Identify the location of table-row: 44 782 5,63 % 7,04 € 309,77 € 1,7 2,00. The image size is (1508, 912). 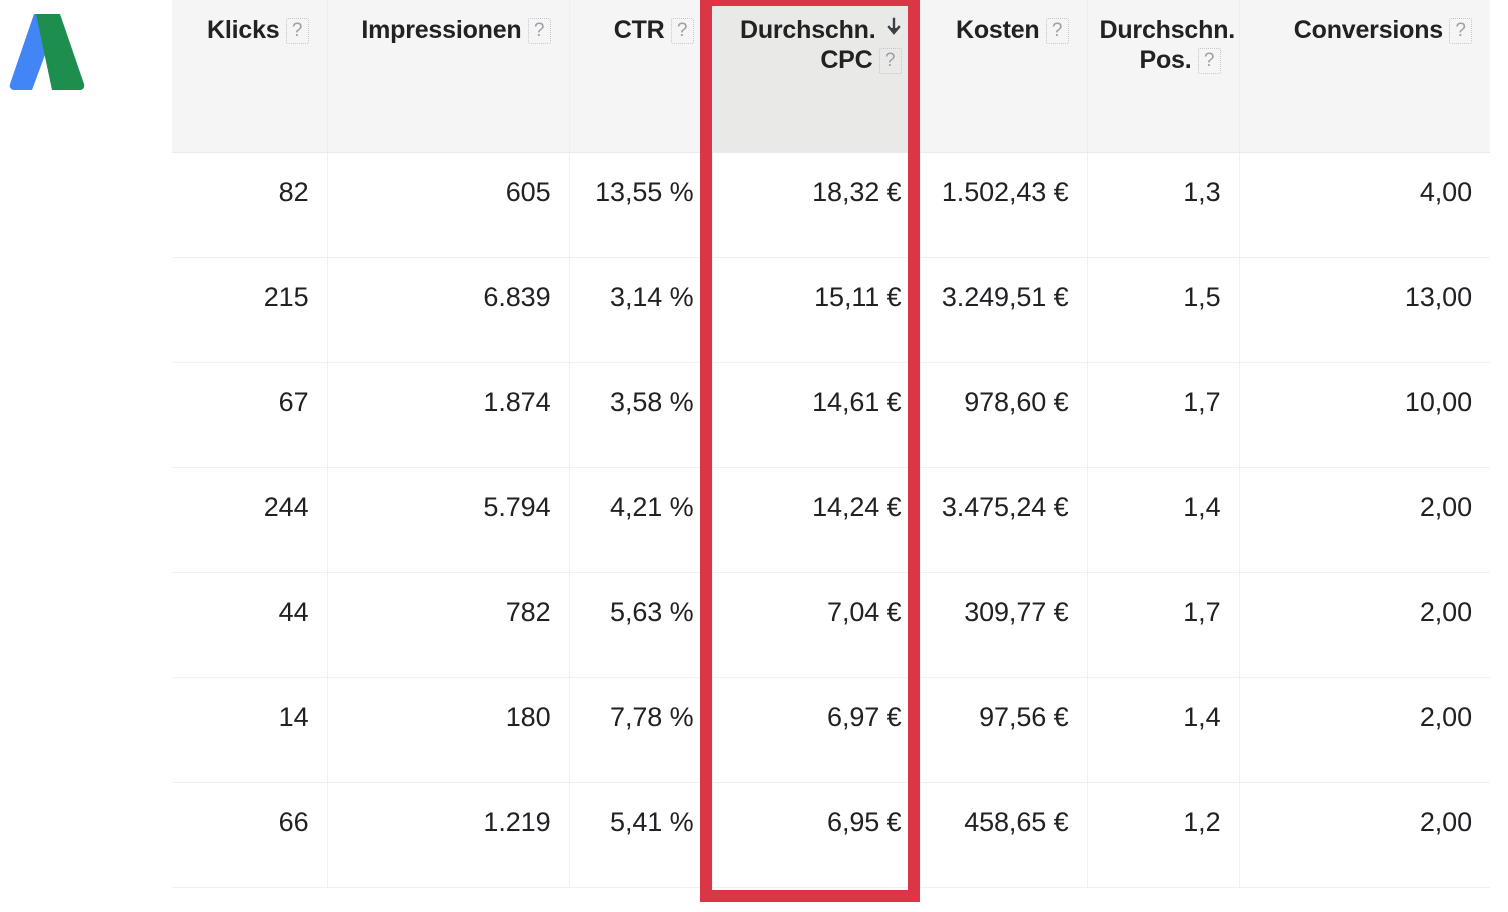
(831, 625).